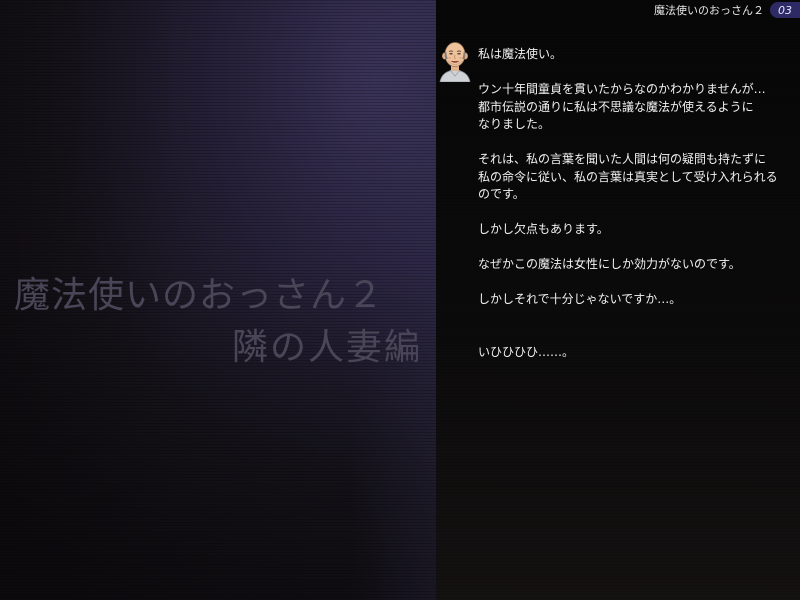  I want to click on dialogue-line: なぜかこの魔法は女性にしか効力がないのです。, so click(609, 264).